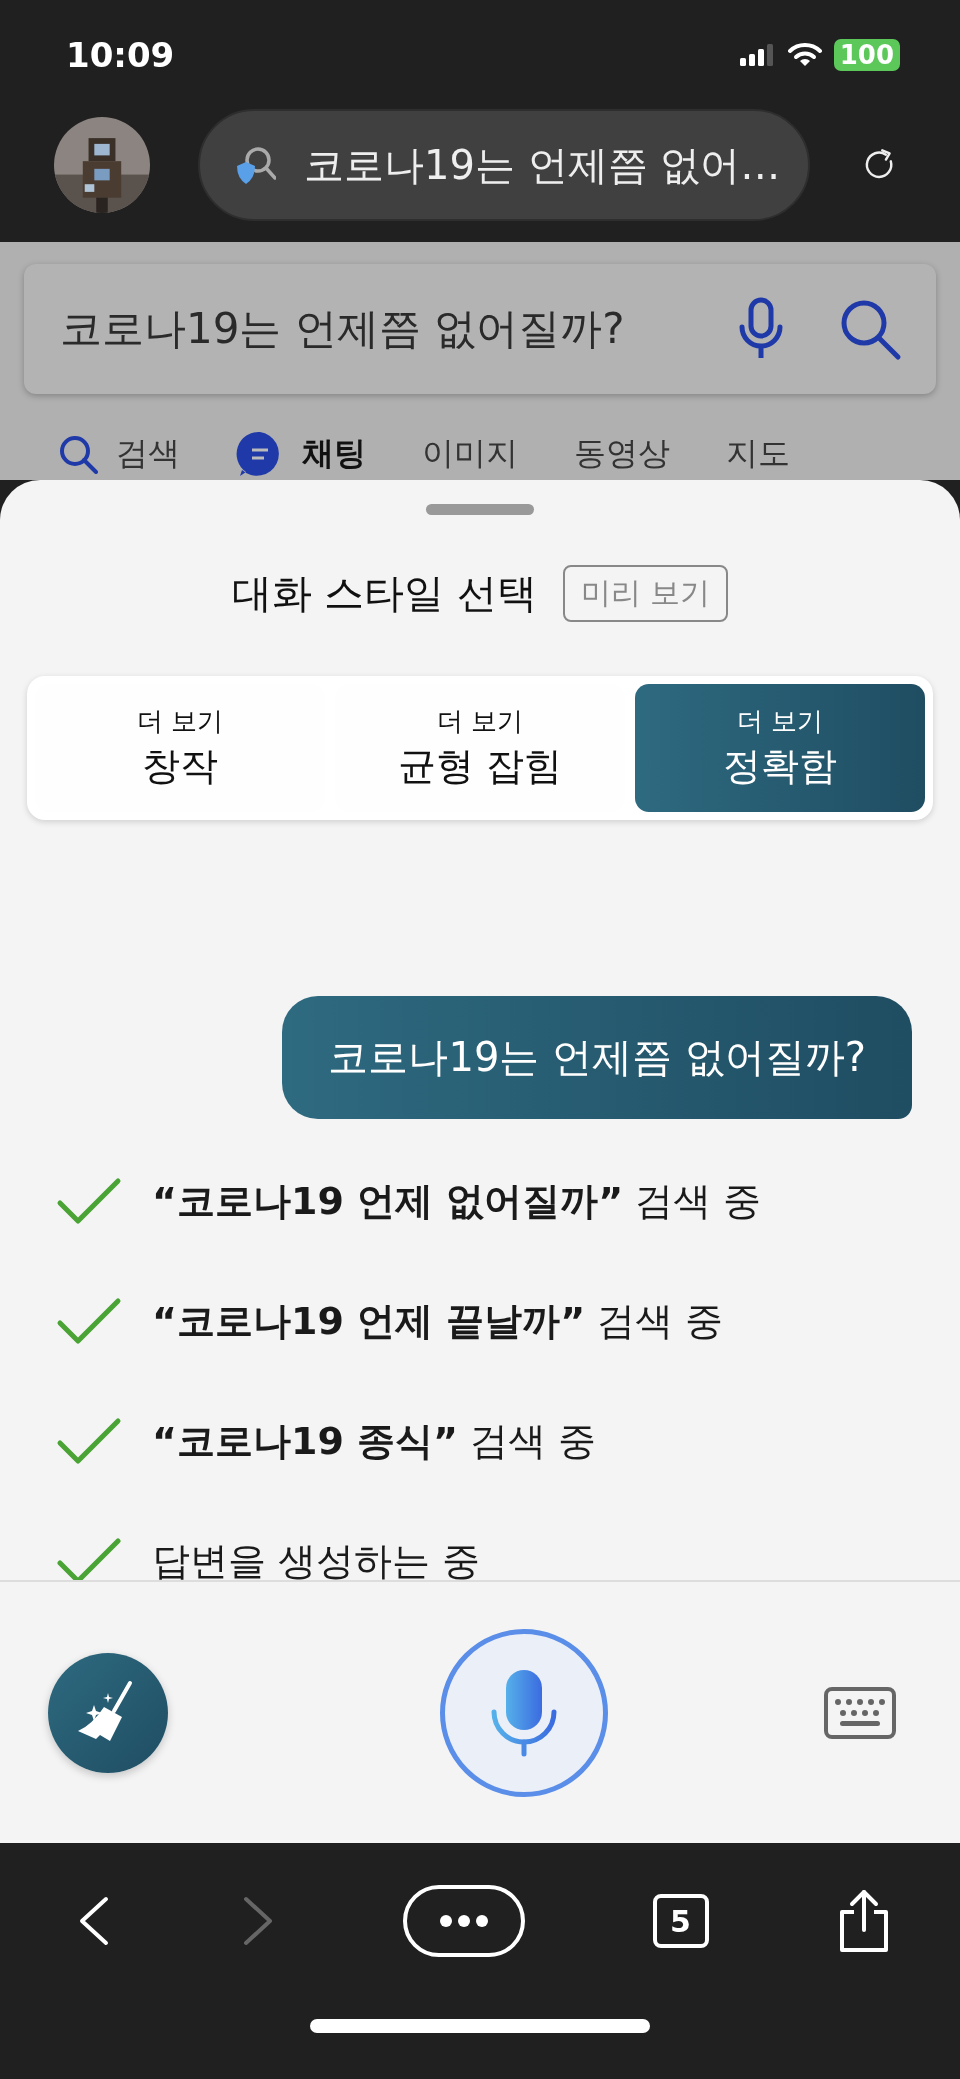  Describe the element at coordinates (108, 1712) in the screenshot. I see `new-topic-button` at that location.